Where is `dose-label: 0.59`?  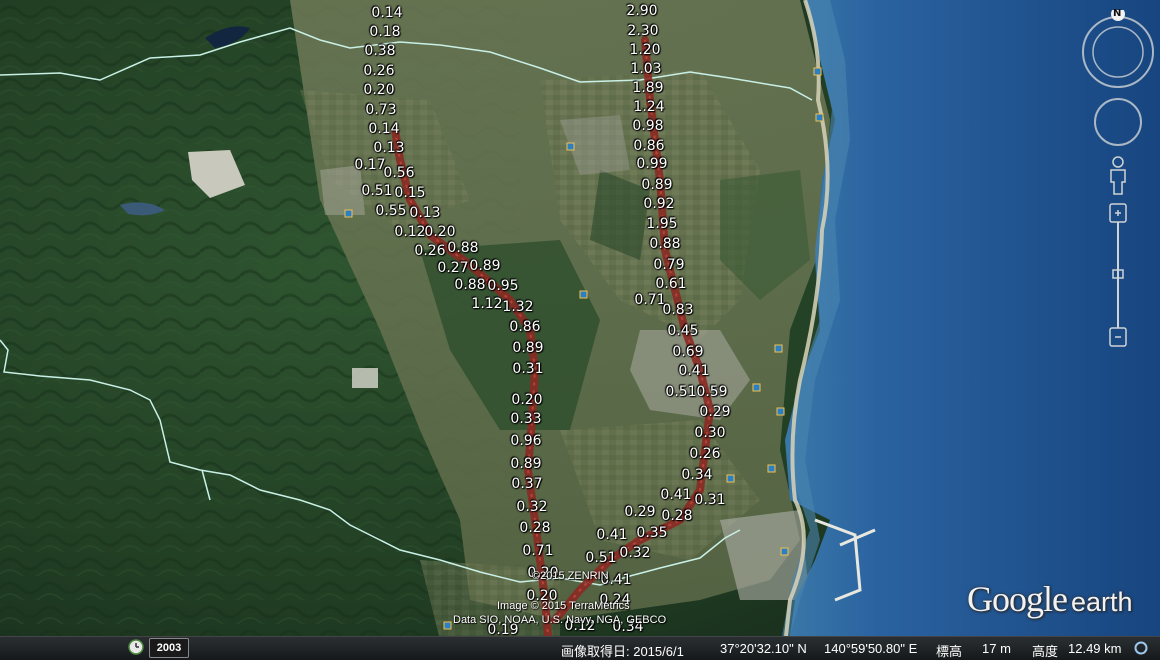
dose-label: 0.59 is located at coordinates (712, 392).